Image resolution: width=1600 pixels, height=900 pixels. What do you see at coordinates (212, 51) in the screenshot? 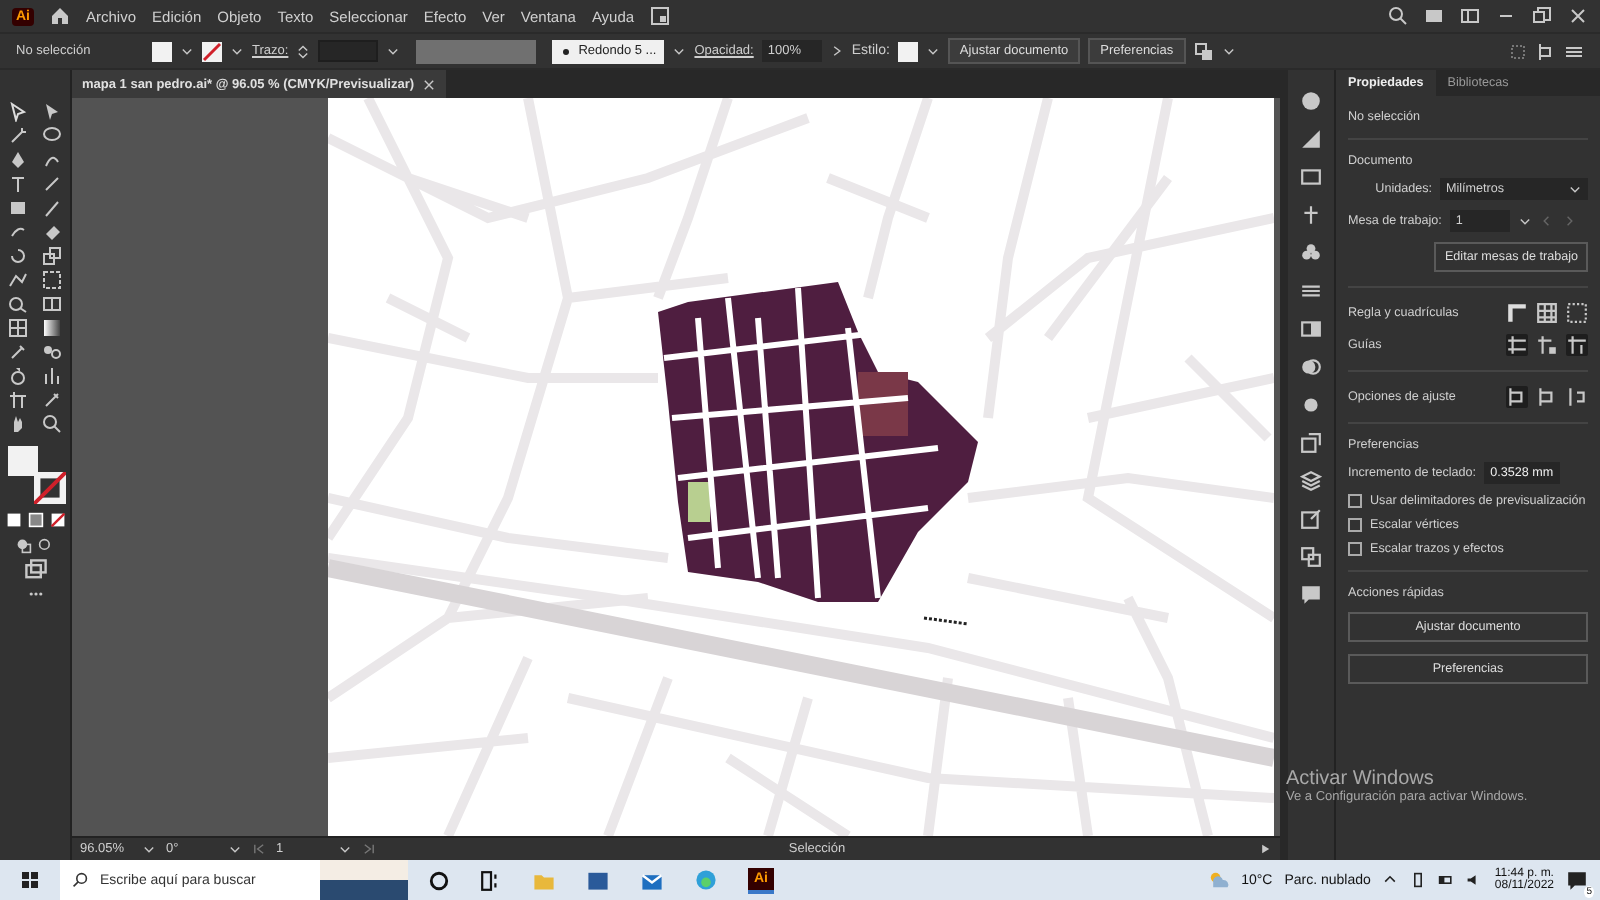
I see `stroke-swatch` at bounding box center [212, 51].